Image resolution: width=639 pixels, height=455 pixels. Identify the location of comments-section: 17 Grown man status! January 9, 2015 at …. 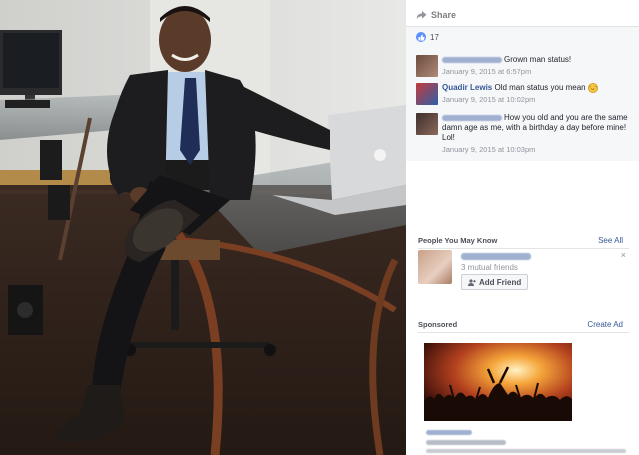
(522, 93).